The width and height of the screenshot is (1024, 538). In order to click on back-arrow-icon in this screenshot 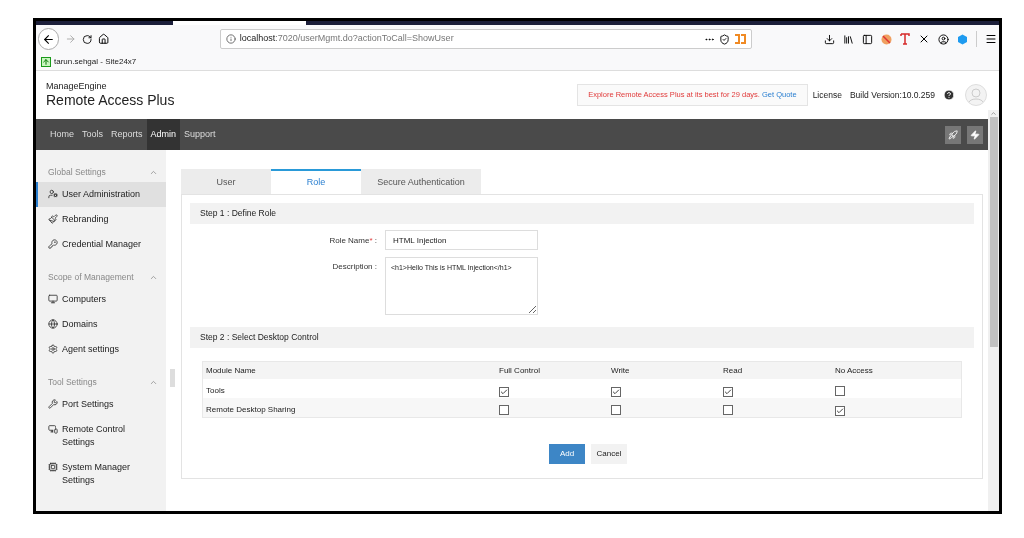, I will do `click(48, 39)`.